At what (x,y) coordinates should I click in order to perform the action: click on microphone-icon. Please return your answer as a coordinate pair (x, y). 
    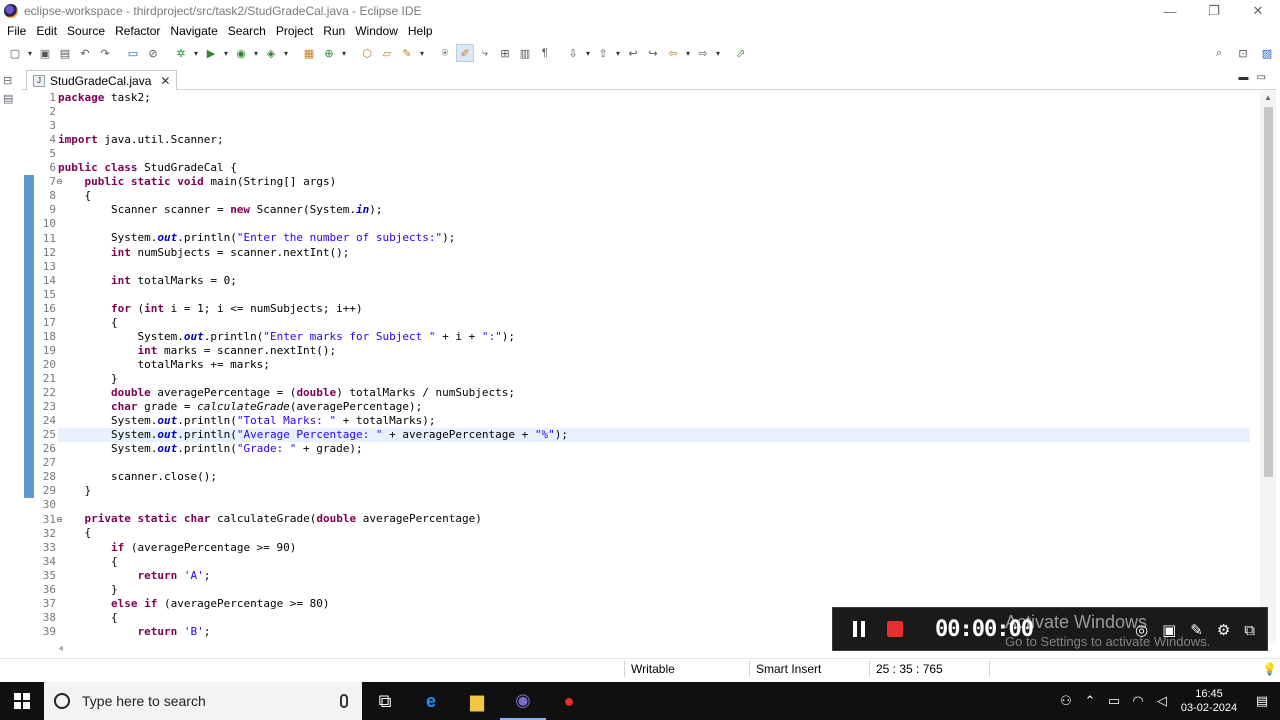
    Looking at the image, I should click on (344, 701).